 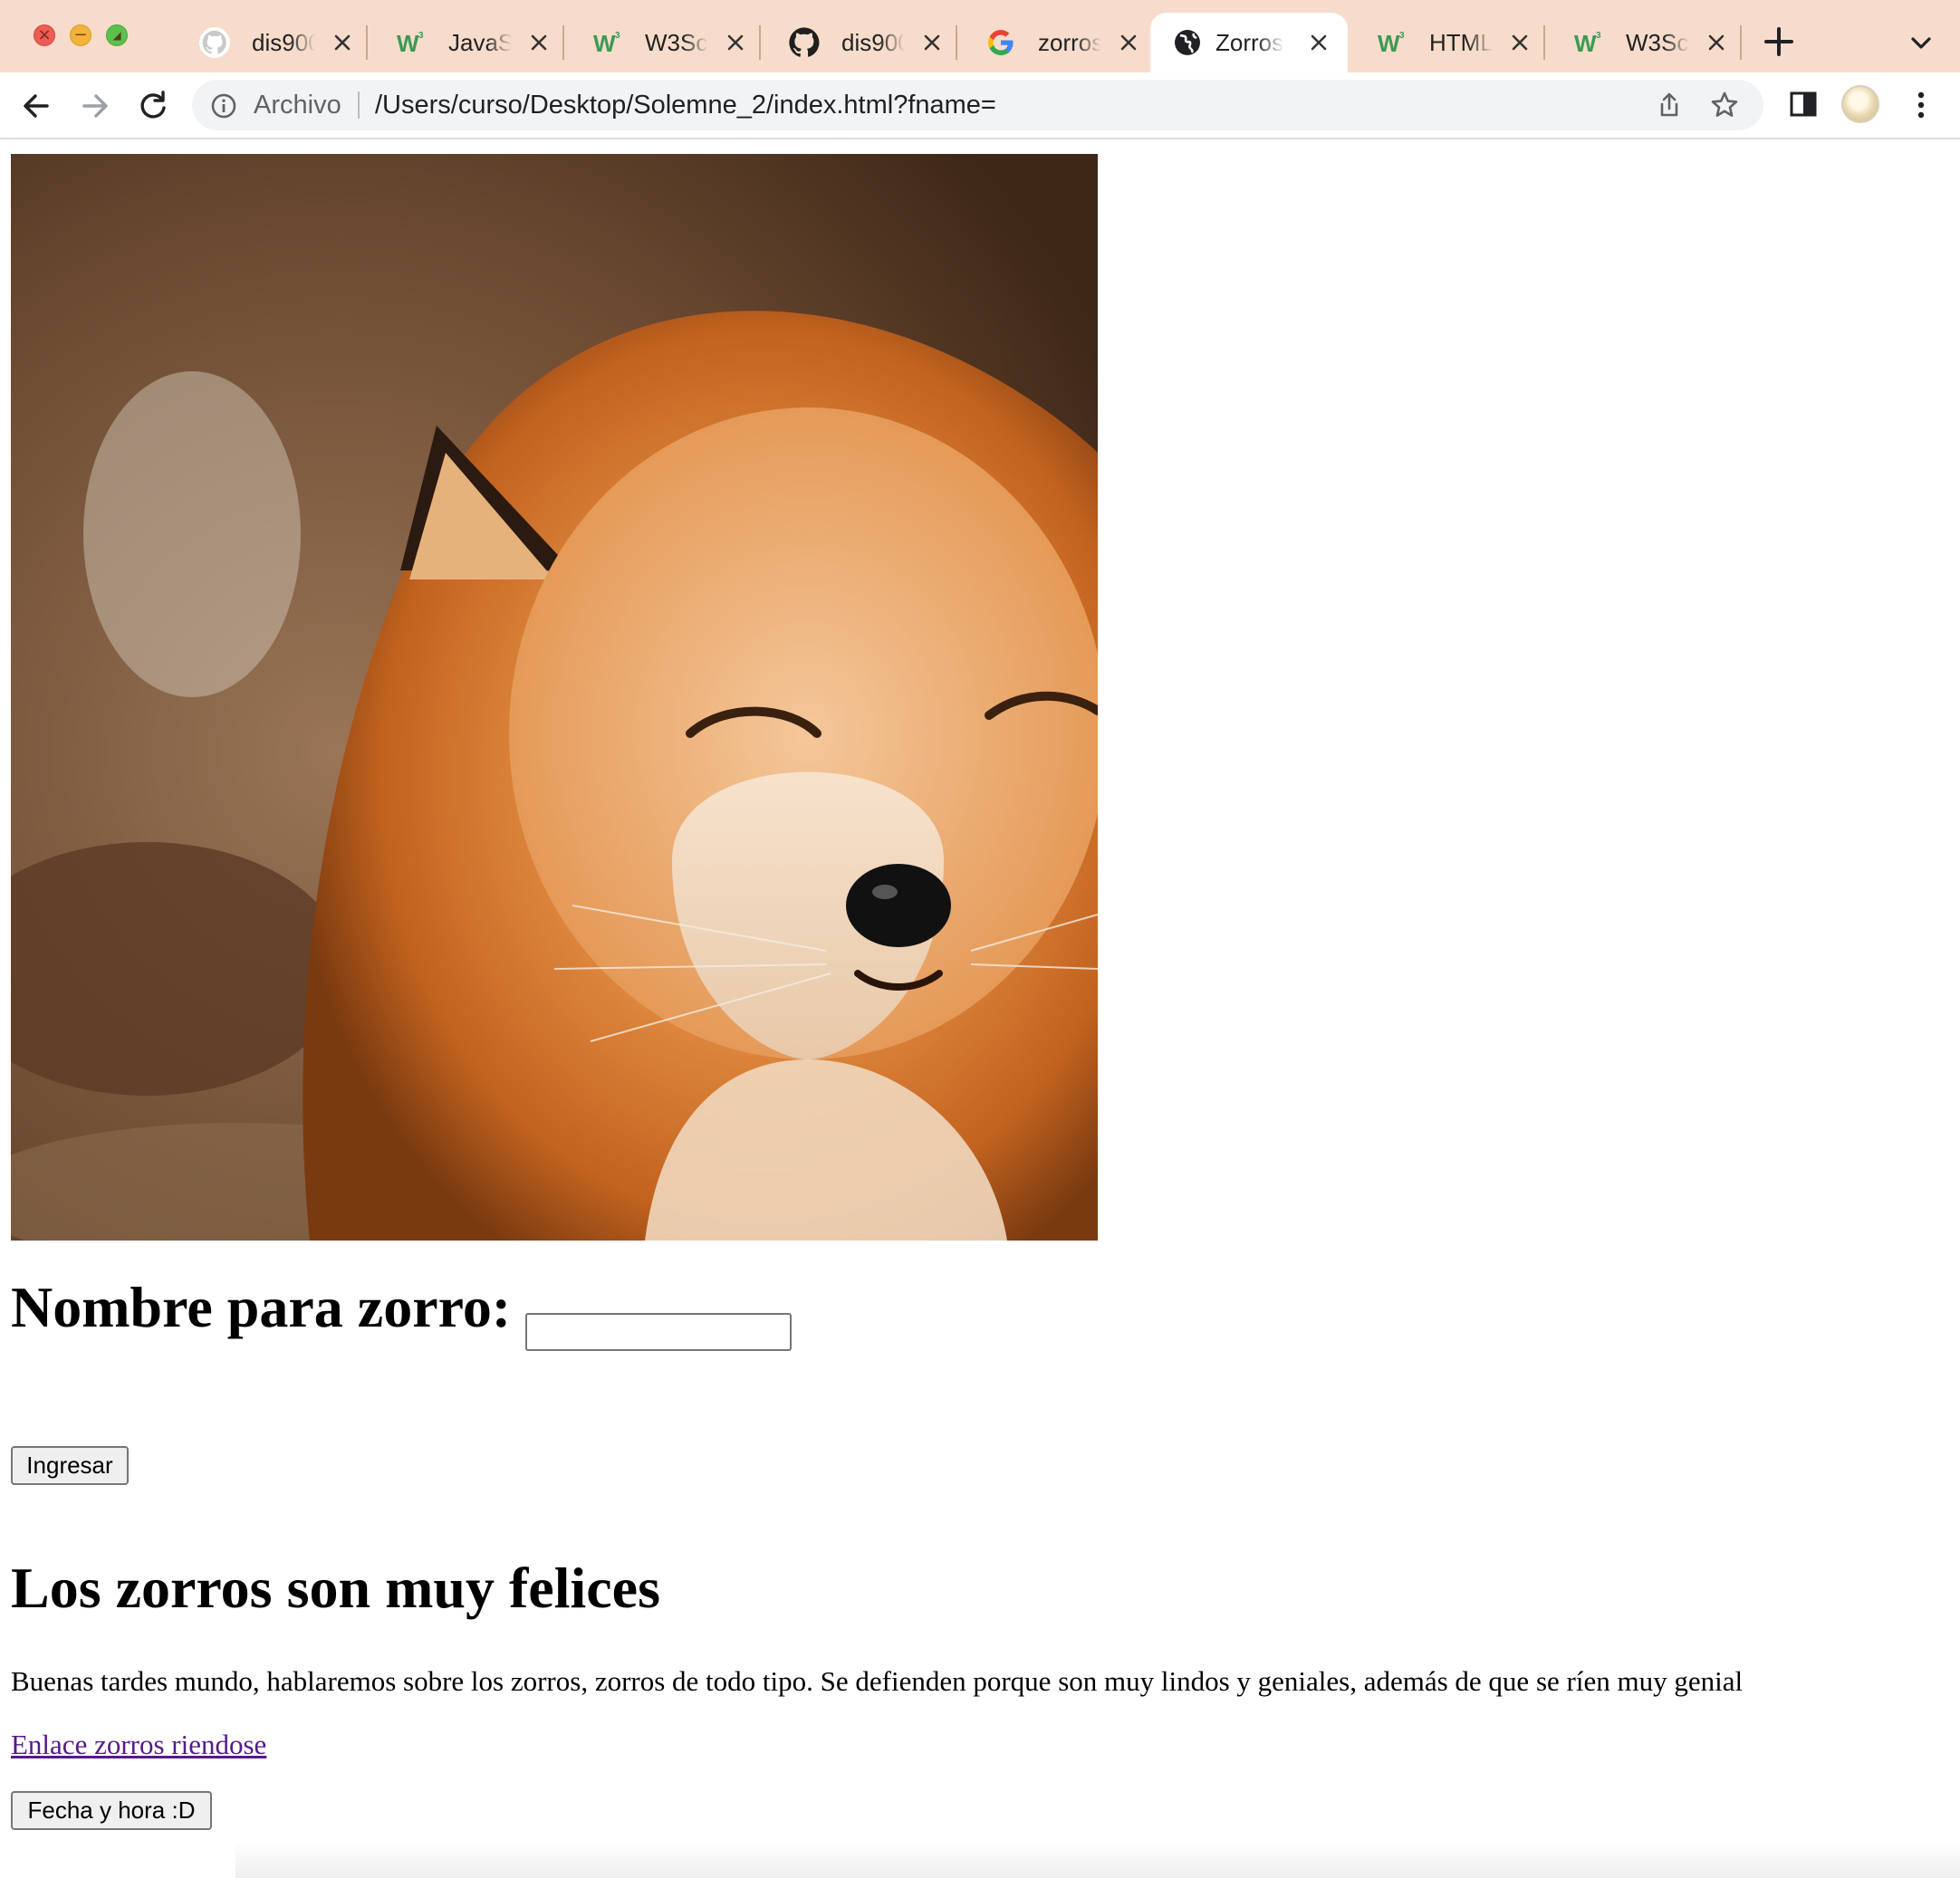 What do you see at coordinates (1097, 1860) in the screenshot?
I see `bottom-shadow` at bounding box center [1097, 1860].